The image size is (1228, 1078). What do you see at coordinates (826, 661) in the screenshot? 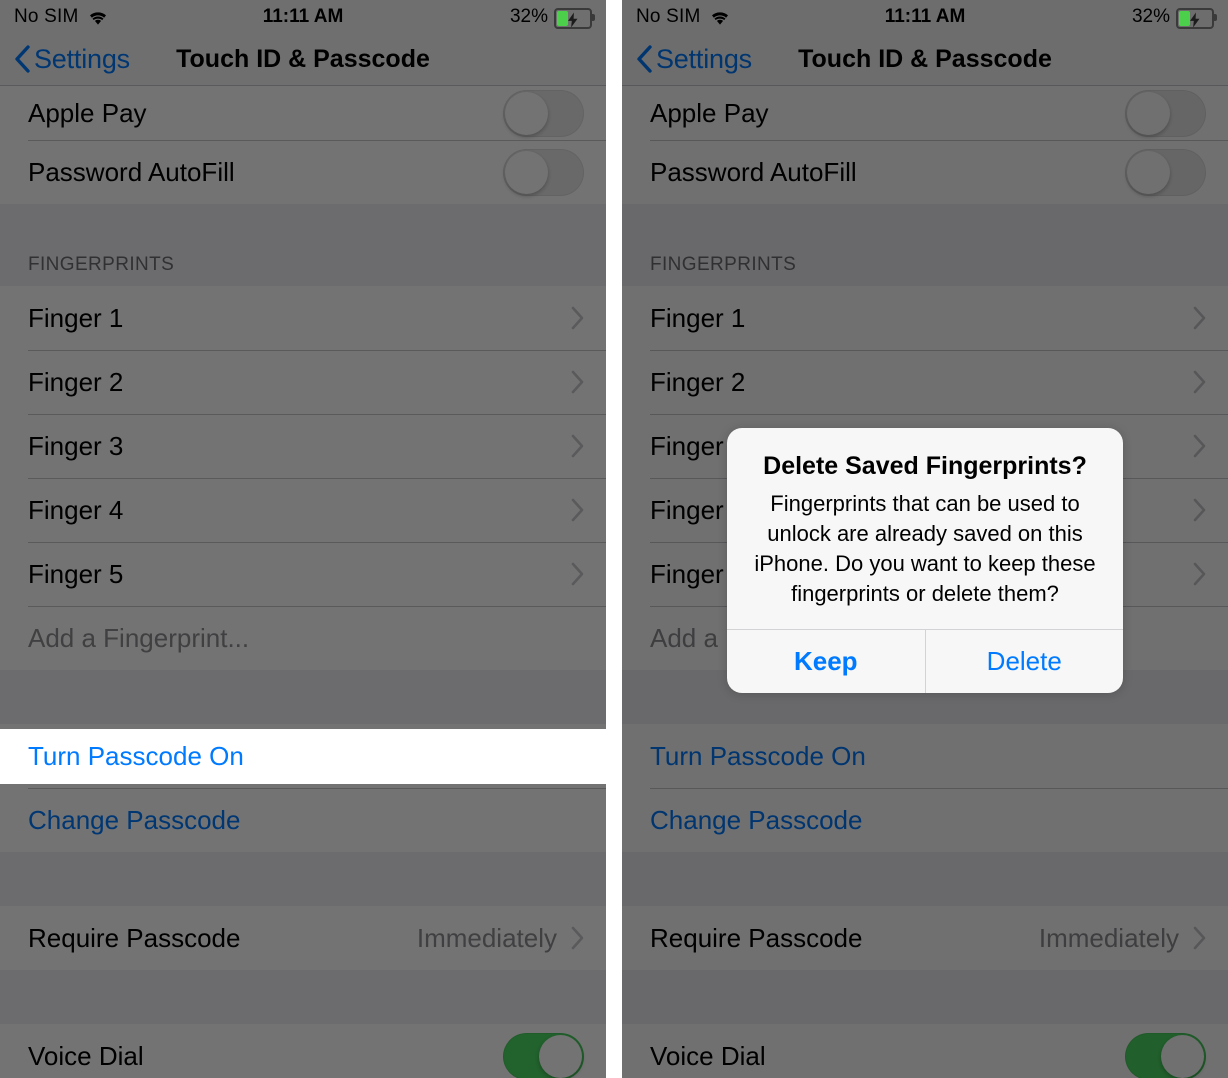
I see `keep-button: Keep` at bounding box center [826, 661].